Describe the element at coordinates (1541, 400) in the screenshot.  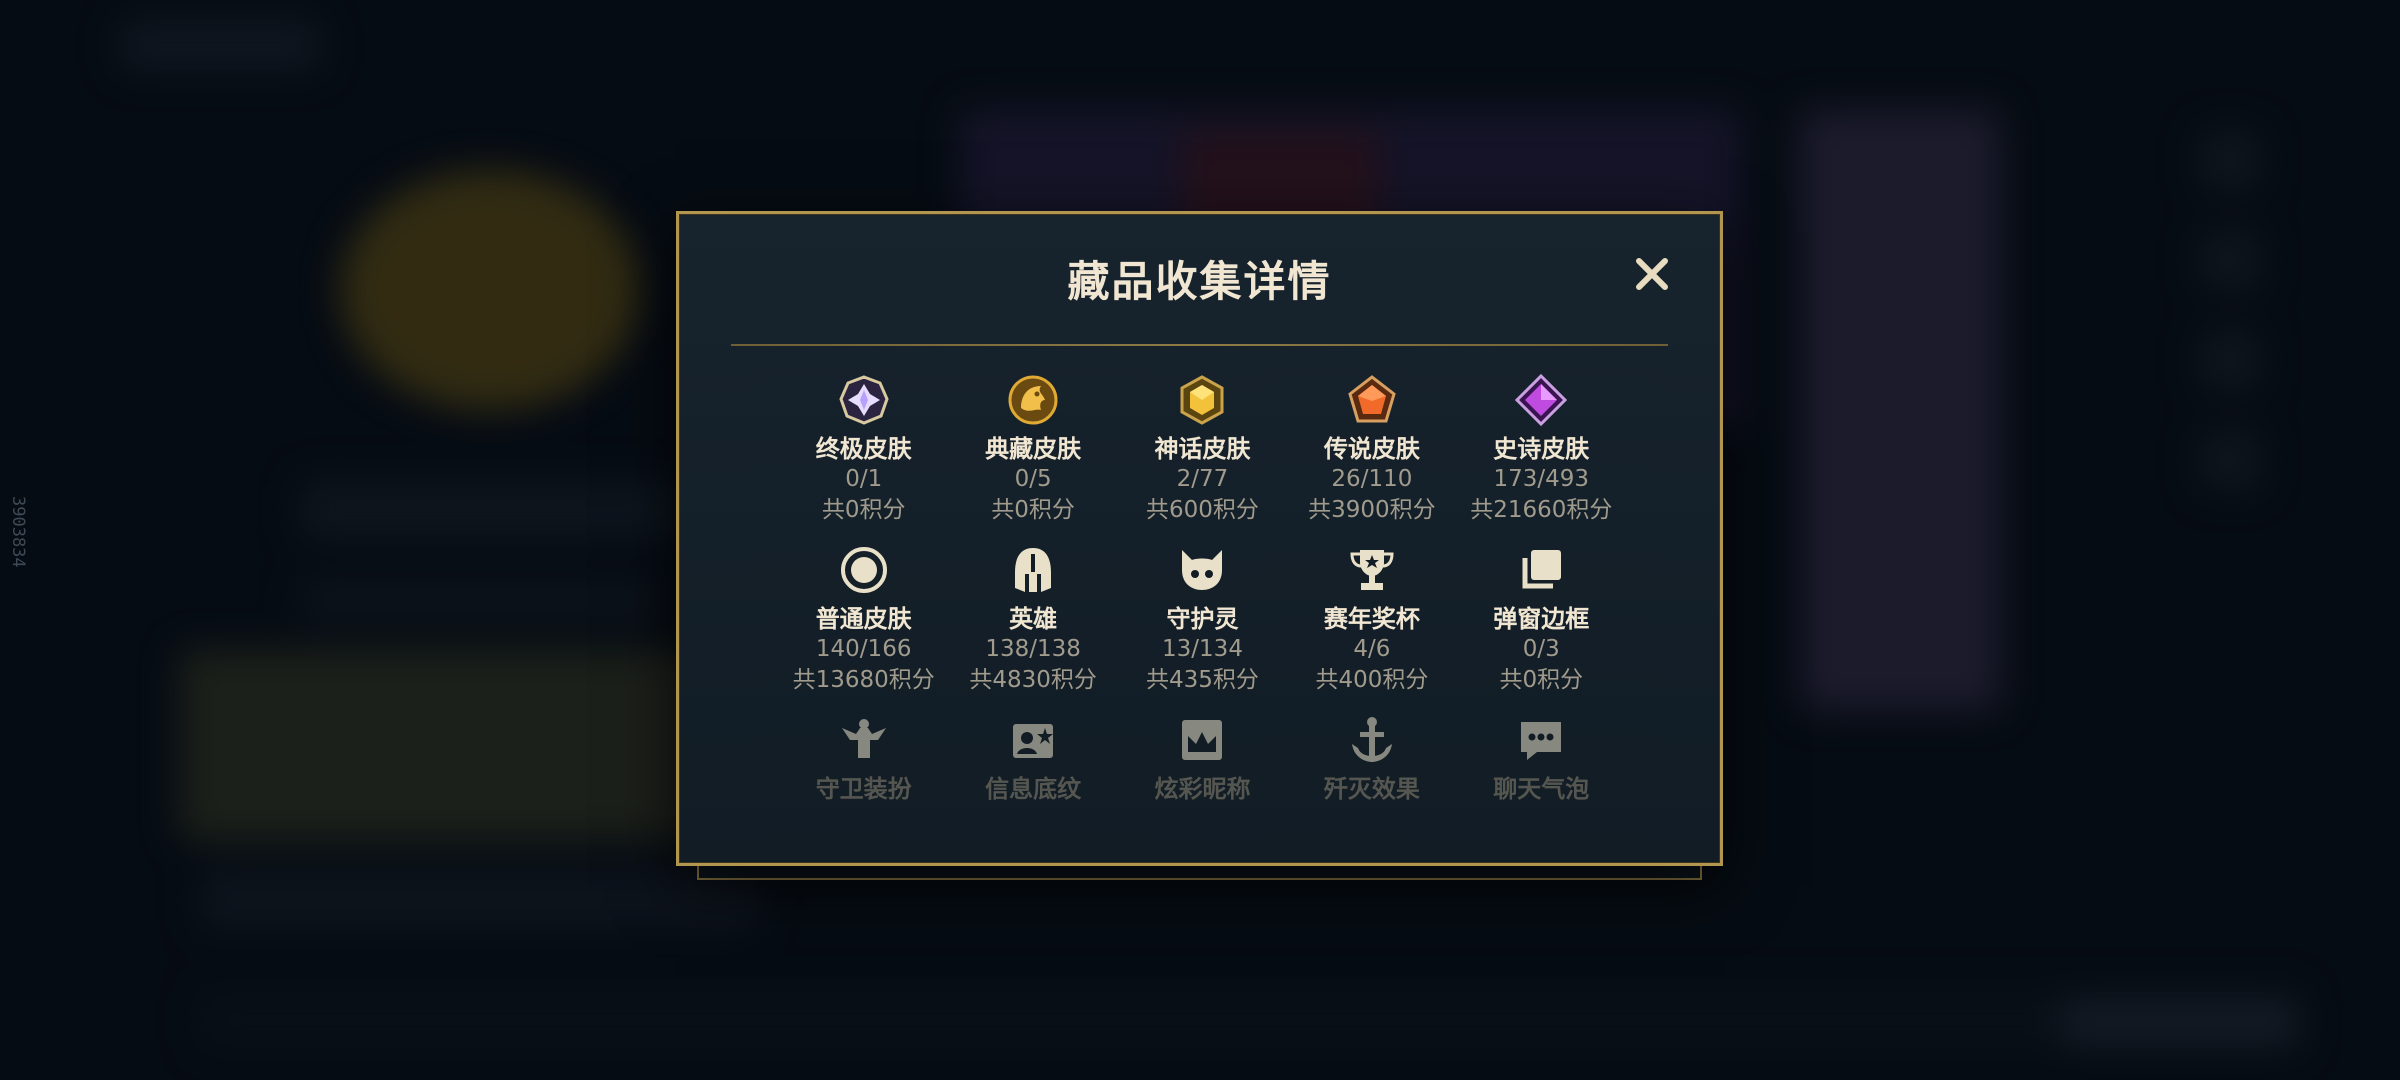
I see `epic-skin-icon` at that location.